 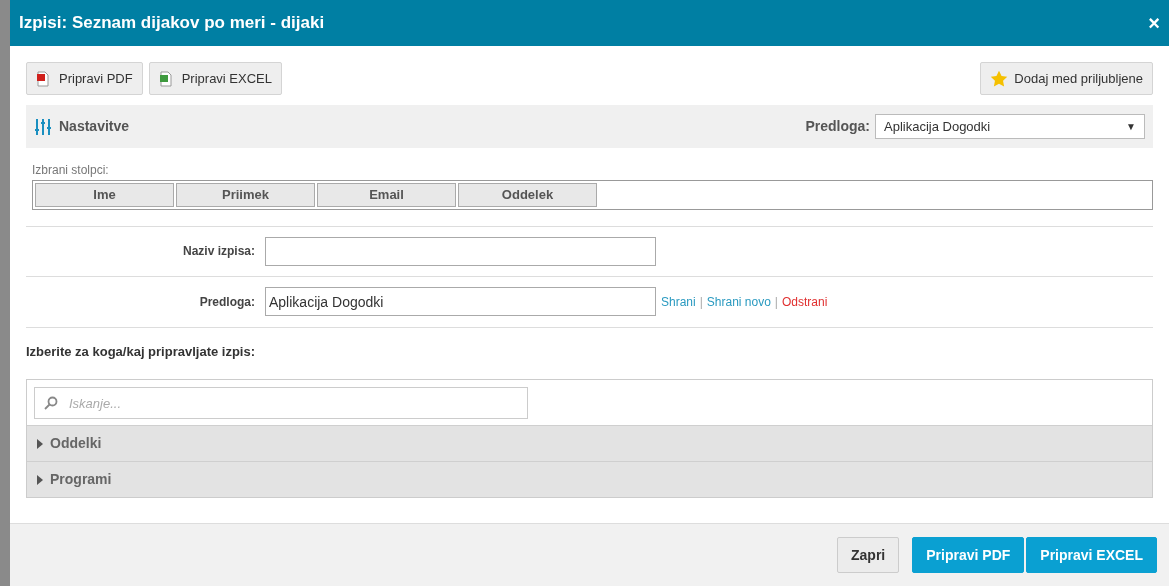 I want to click on pdf-file-icon, so click(x=43, y=78).